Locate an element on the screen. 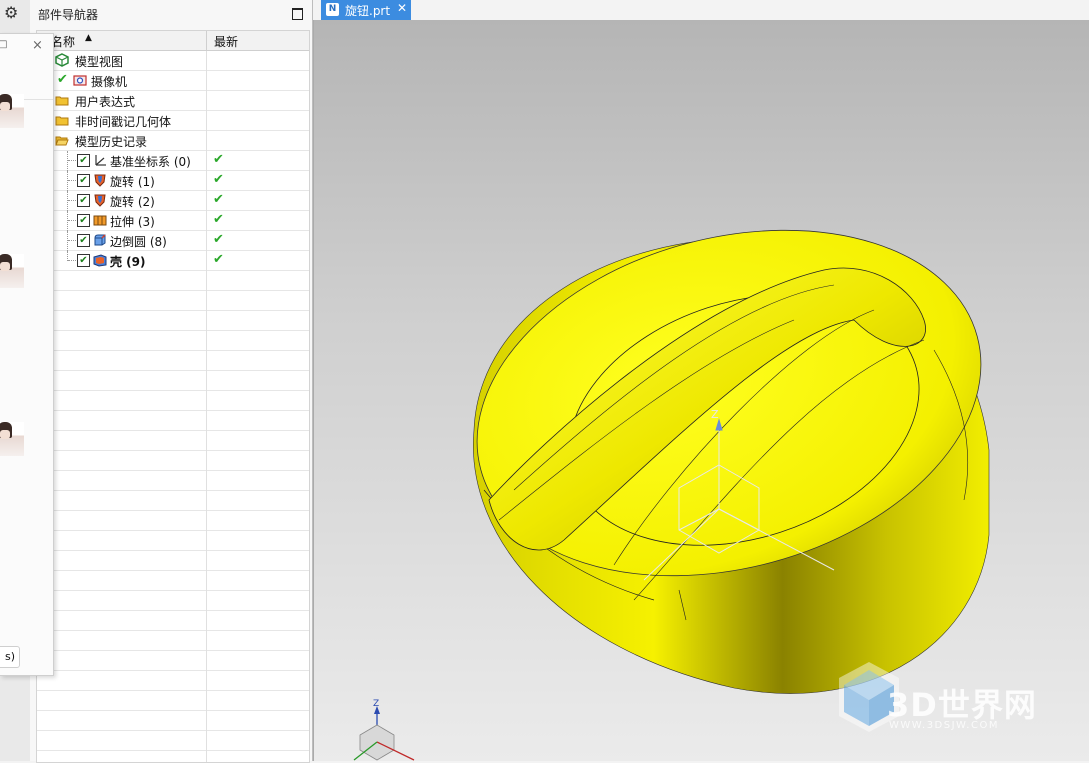 The width and height of the screenshot is (1089, 763). tab-knob-part: N 旋钮.prt ✕ is located at coordinates (366, 10).